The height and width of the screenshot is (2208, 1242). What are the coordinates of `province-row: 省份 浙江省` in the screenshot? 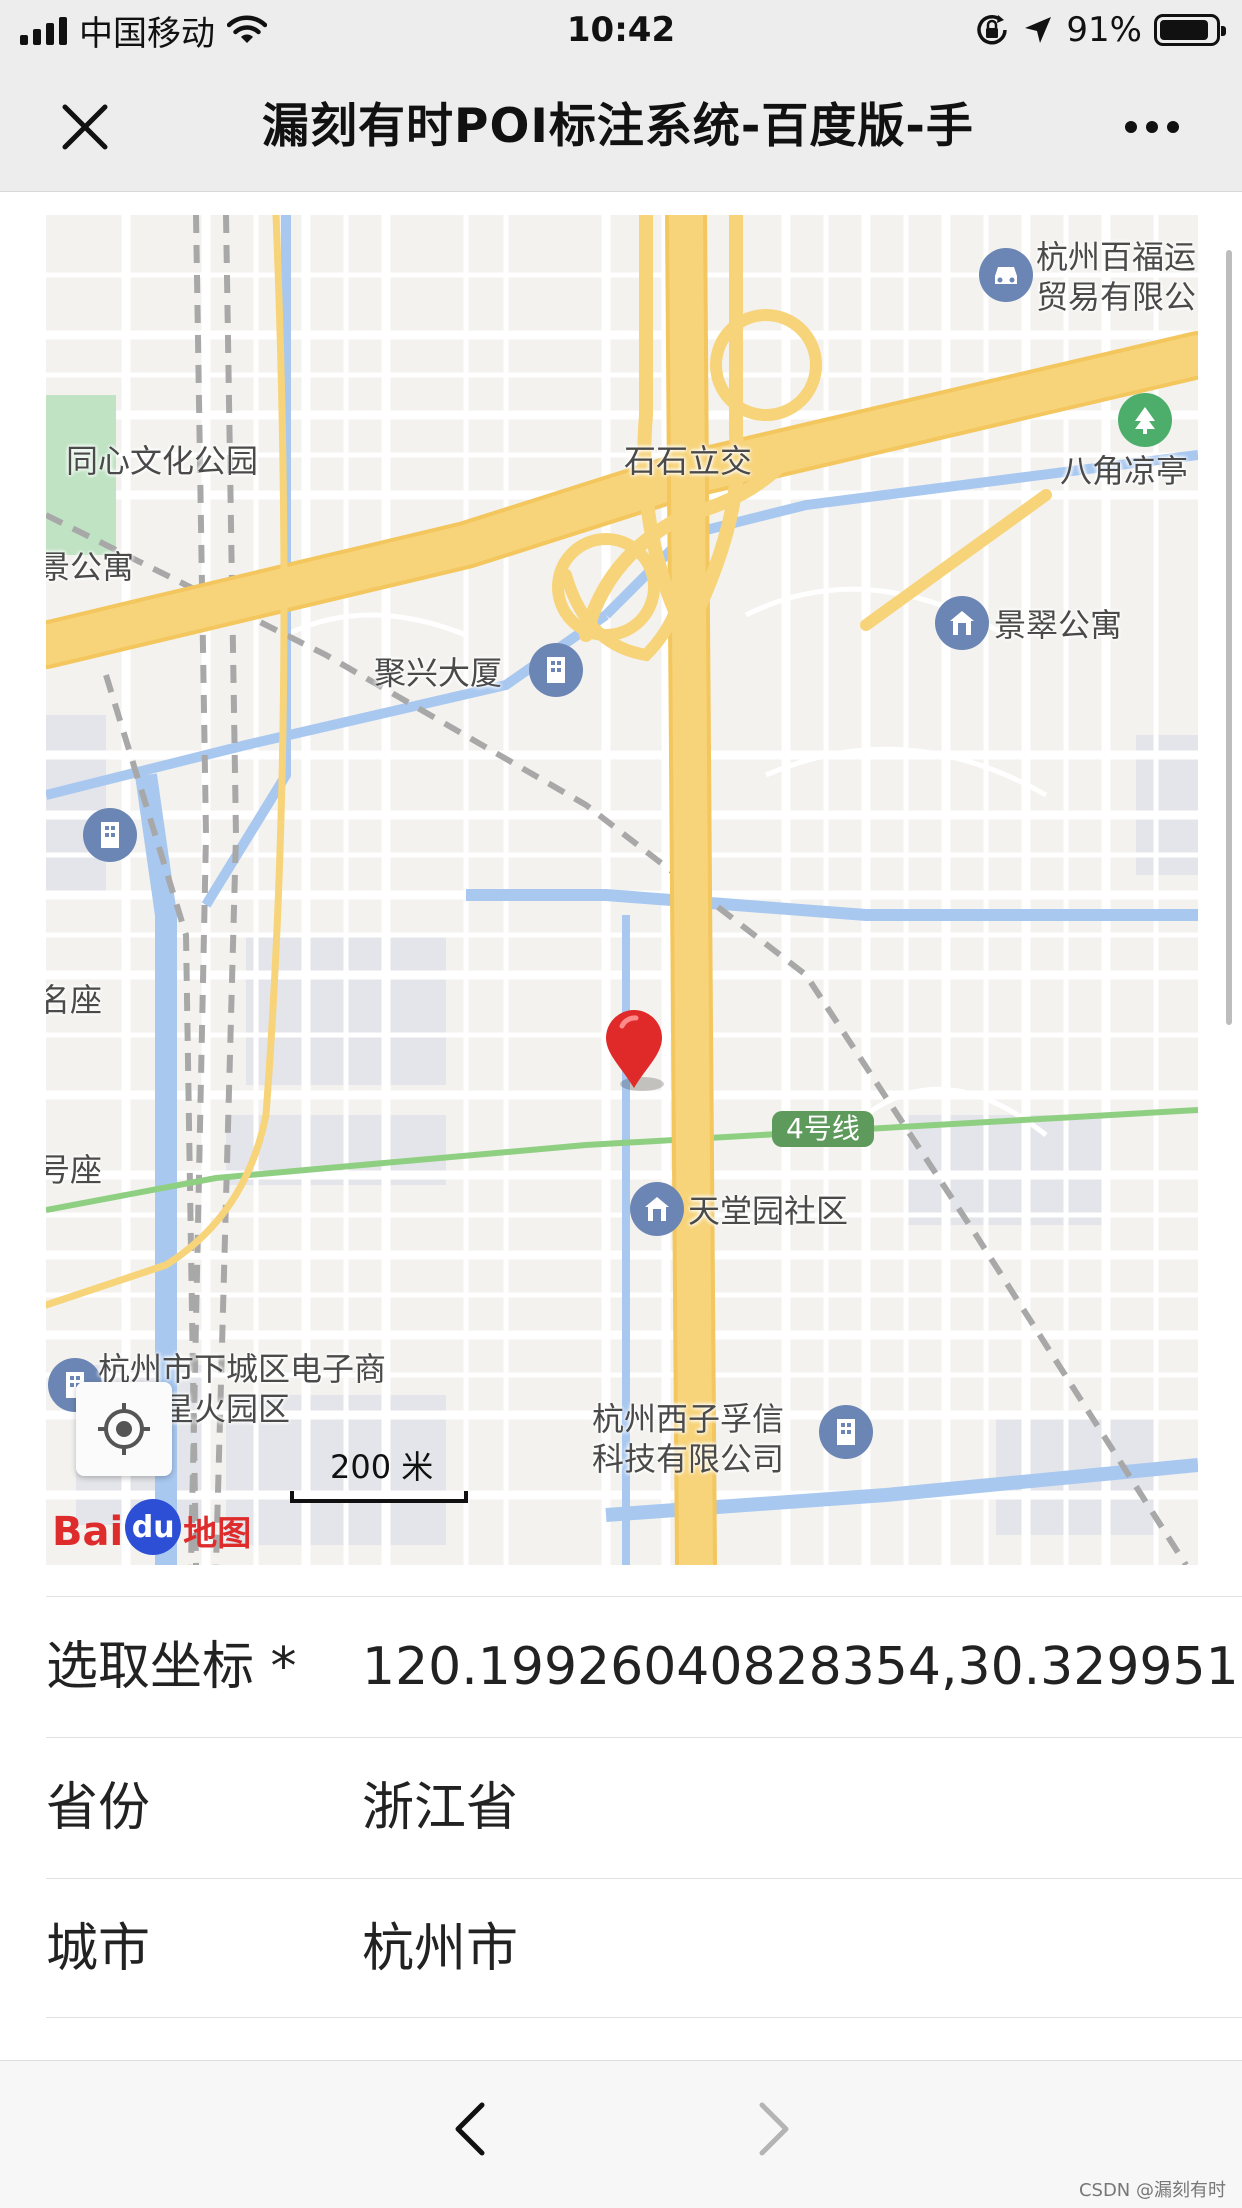 It's located at (644, 1807).